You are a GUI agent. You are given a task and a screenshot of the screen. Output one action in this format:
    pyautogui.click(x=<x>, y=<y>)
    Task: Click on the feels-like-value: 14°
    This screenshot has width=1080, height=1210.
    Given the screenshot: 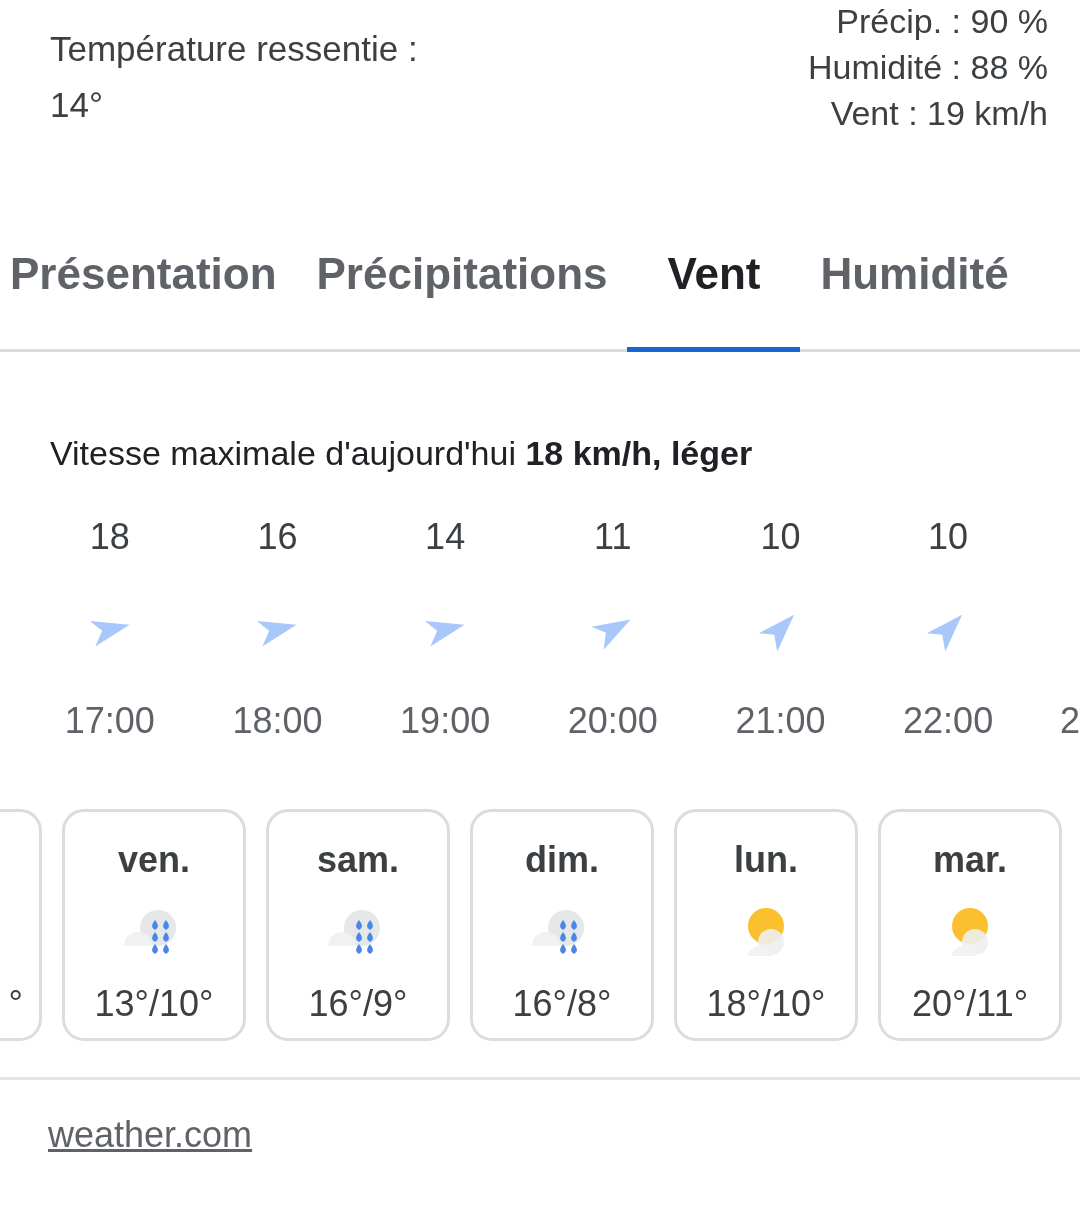 What is the action you would take?
    pyautogui.click(x=77, y=105)
    